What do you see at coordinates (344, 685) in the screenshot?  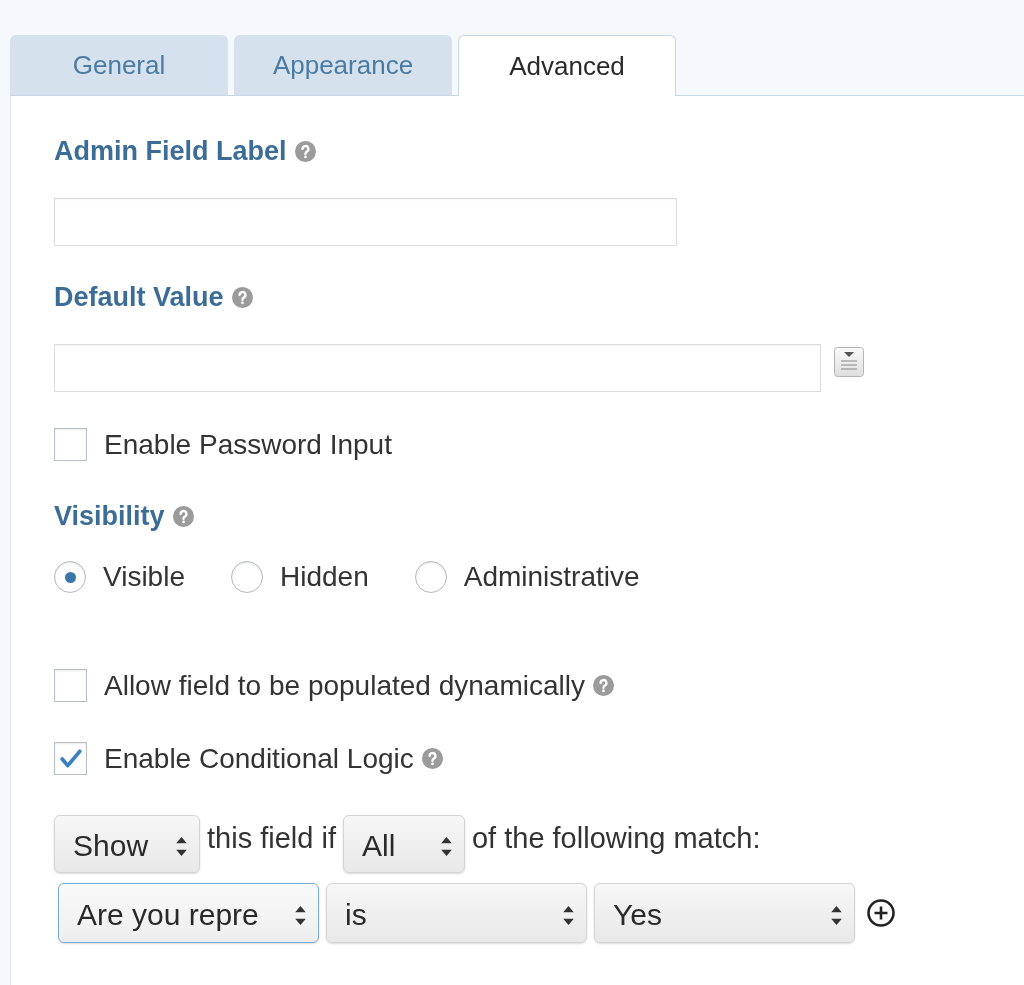 I see `checkbox-label: Allow field to be populated dynamically` at bounding box center [344, 685].